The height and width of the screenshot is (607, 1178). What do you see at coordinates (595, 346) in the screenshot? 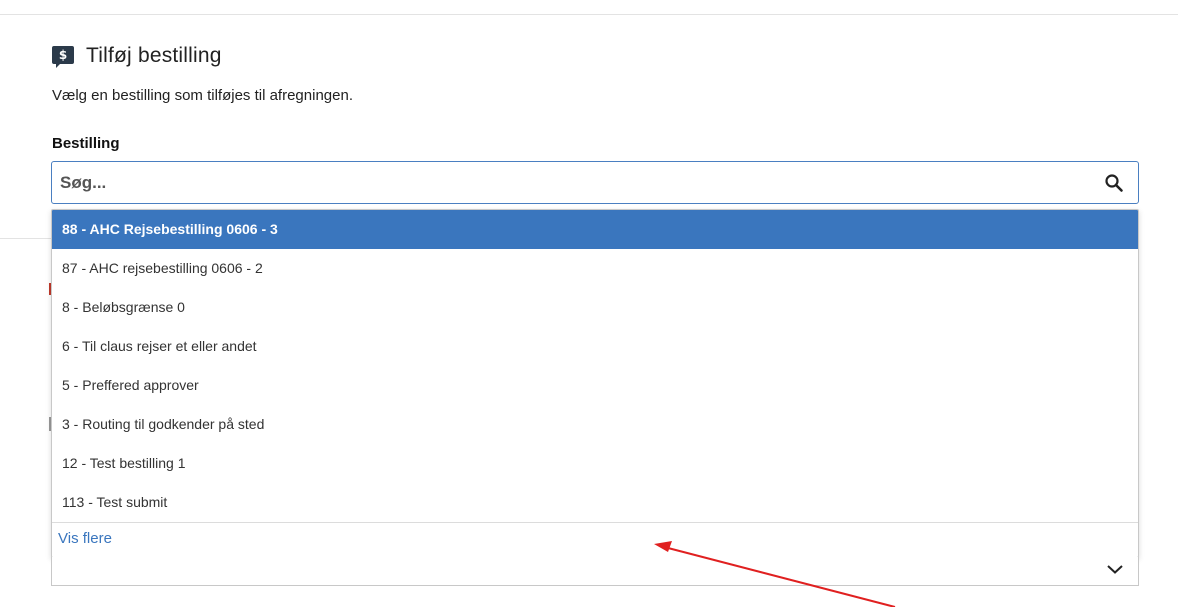
I see `dropdown-option: 6 - Til claus rejser et eller andet` at bounding box center [595, 346].